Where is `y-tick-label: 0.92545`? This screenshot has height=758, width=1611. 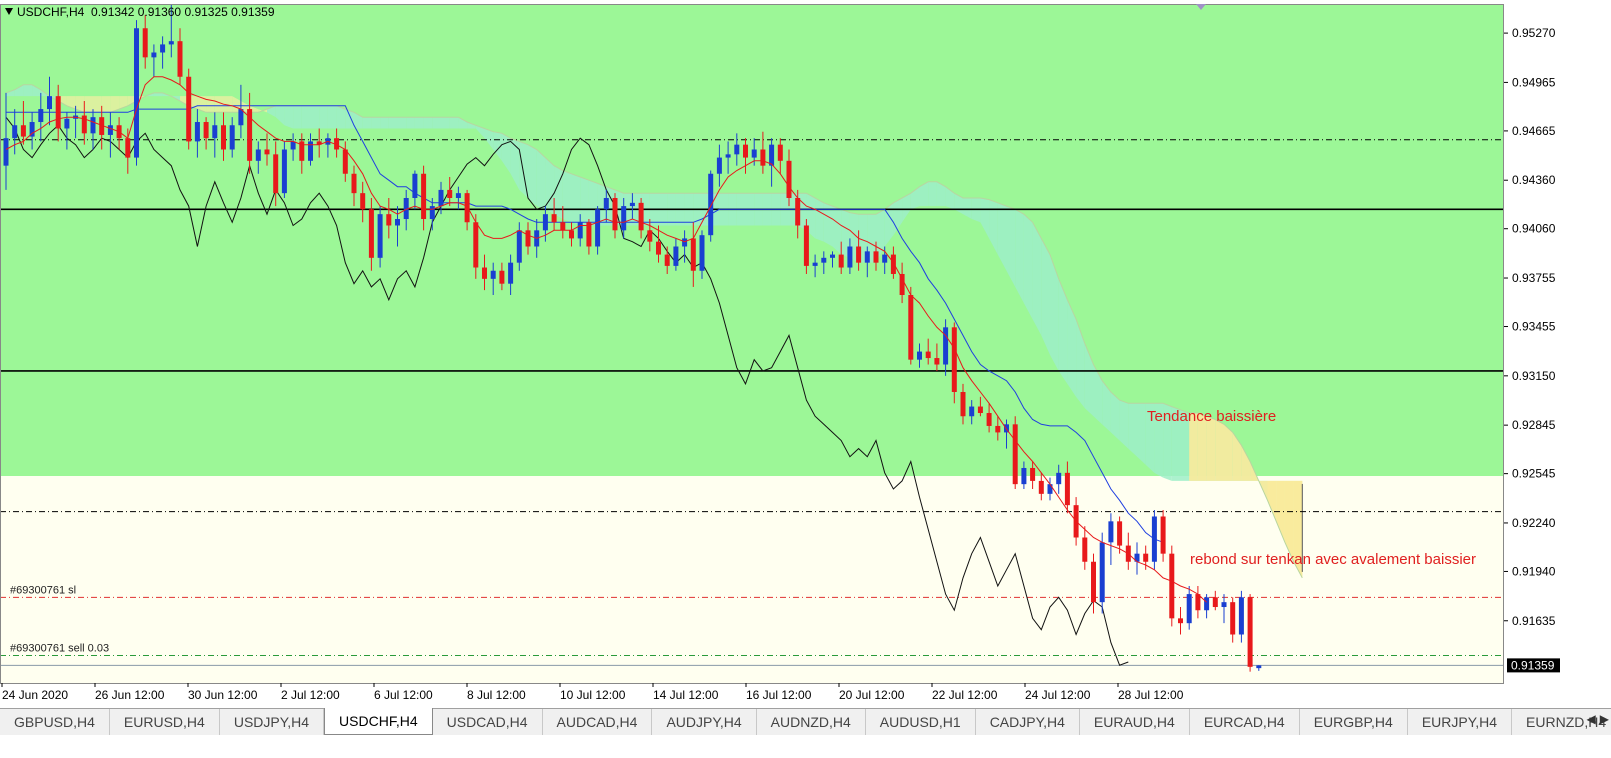
y-tick-label: 0.92545 is located at coordinates (1534, 474).